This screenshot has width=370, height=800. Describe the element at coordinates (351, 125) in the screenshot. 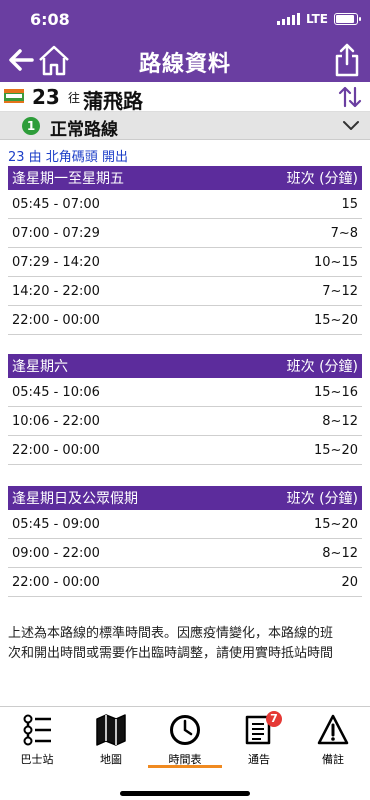

I see `chevron-down-icon` at that location.